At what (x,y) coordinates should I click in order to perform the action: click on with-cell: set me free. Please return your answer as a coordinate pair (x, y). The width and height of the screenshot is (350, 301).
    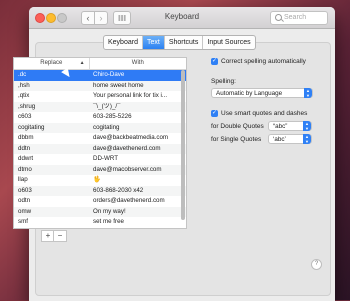
    Looking at the image, I should click on (137, 222).